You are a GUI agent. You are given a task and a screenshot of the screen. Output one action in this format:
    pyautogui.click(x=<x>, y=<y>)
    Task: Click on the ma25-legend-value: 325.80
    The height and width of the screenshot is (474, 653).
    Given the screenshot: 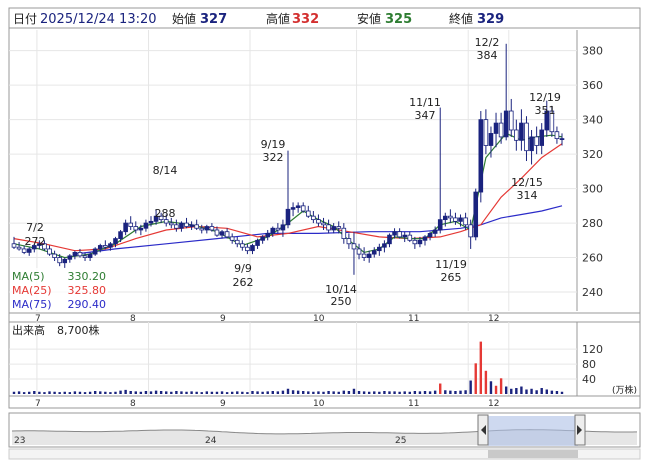 What is the action you would take?
    pyautogui.click(x=87, y=290)
    